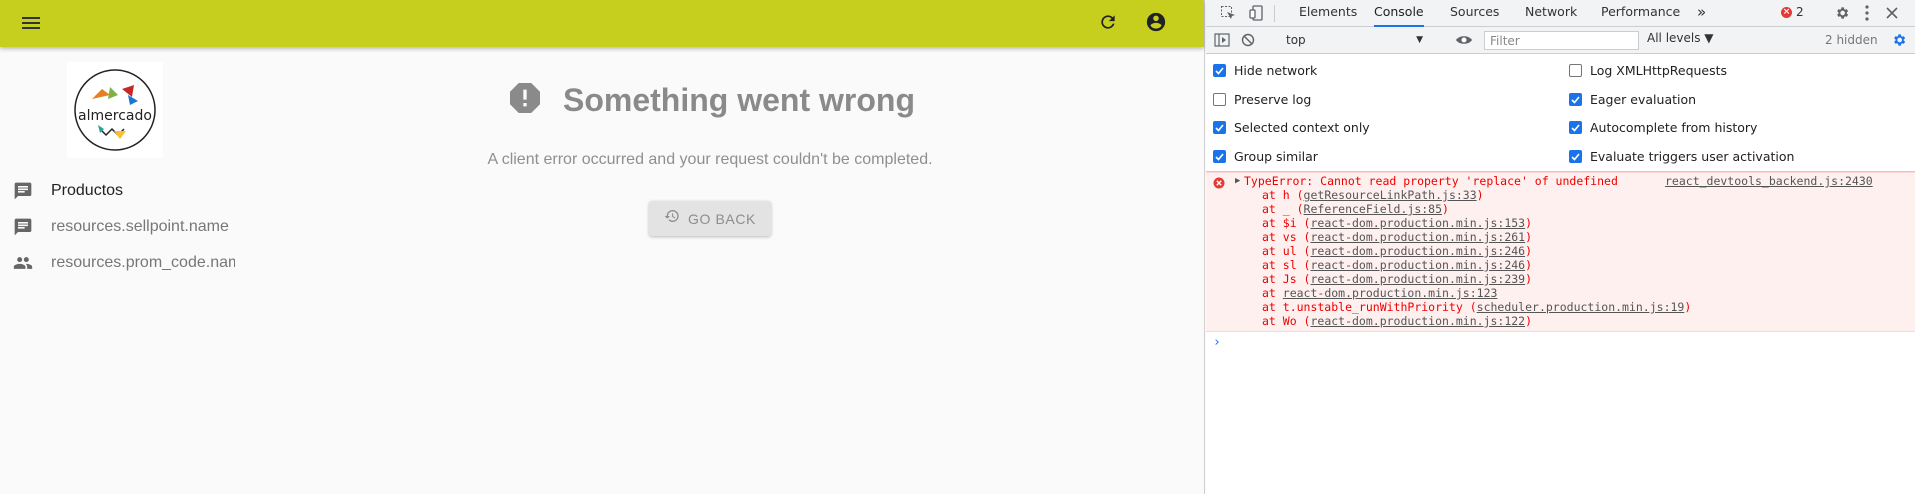  What do you see at coordinates (1355, 40) in the screenshot?
I see `context-selector: top ▼` at bounding box center [1355, 40].